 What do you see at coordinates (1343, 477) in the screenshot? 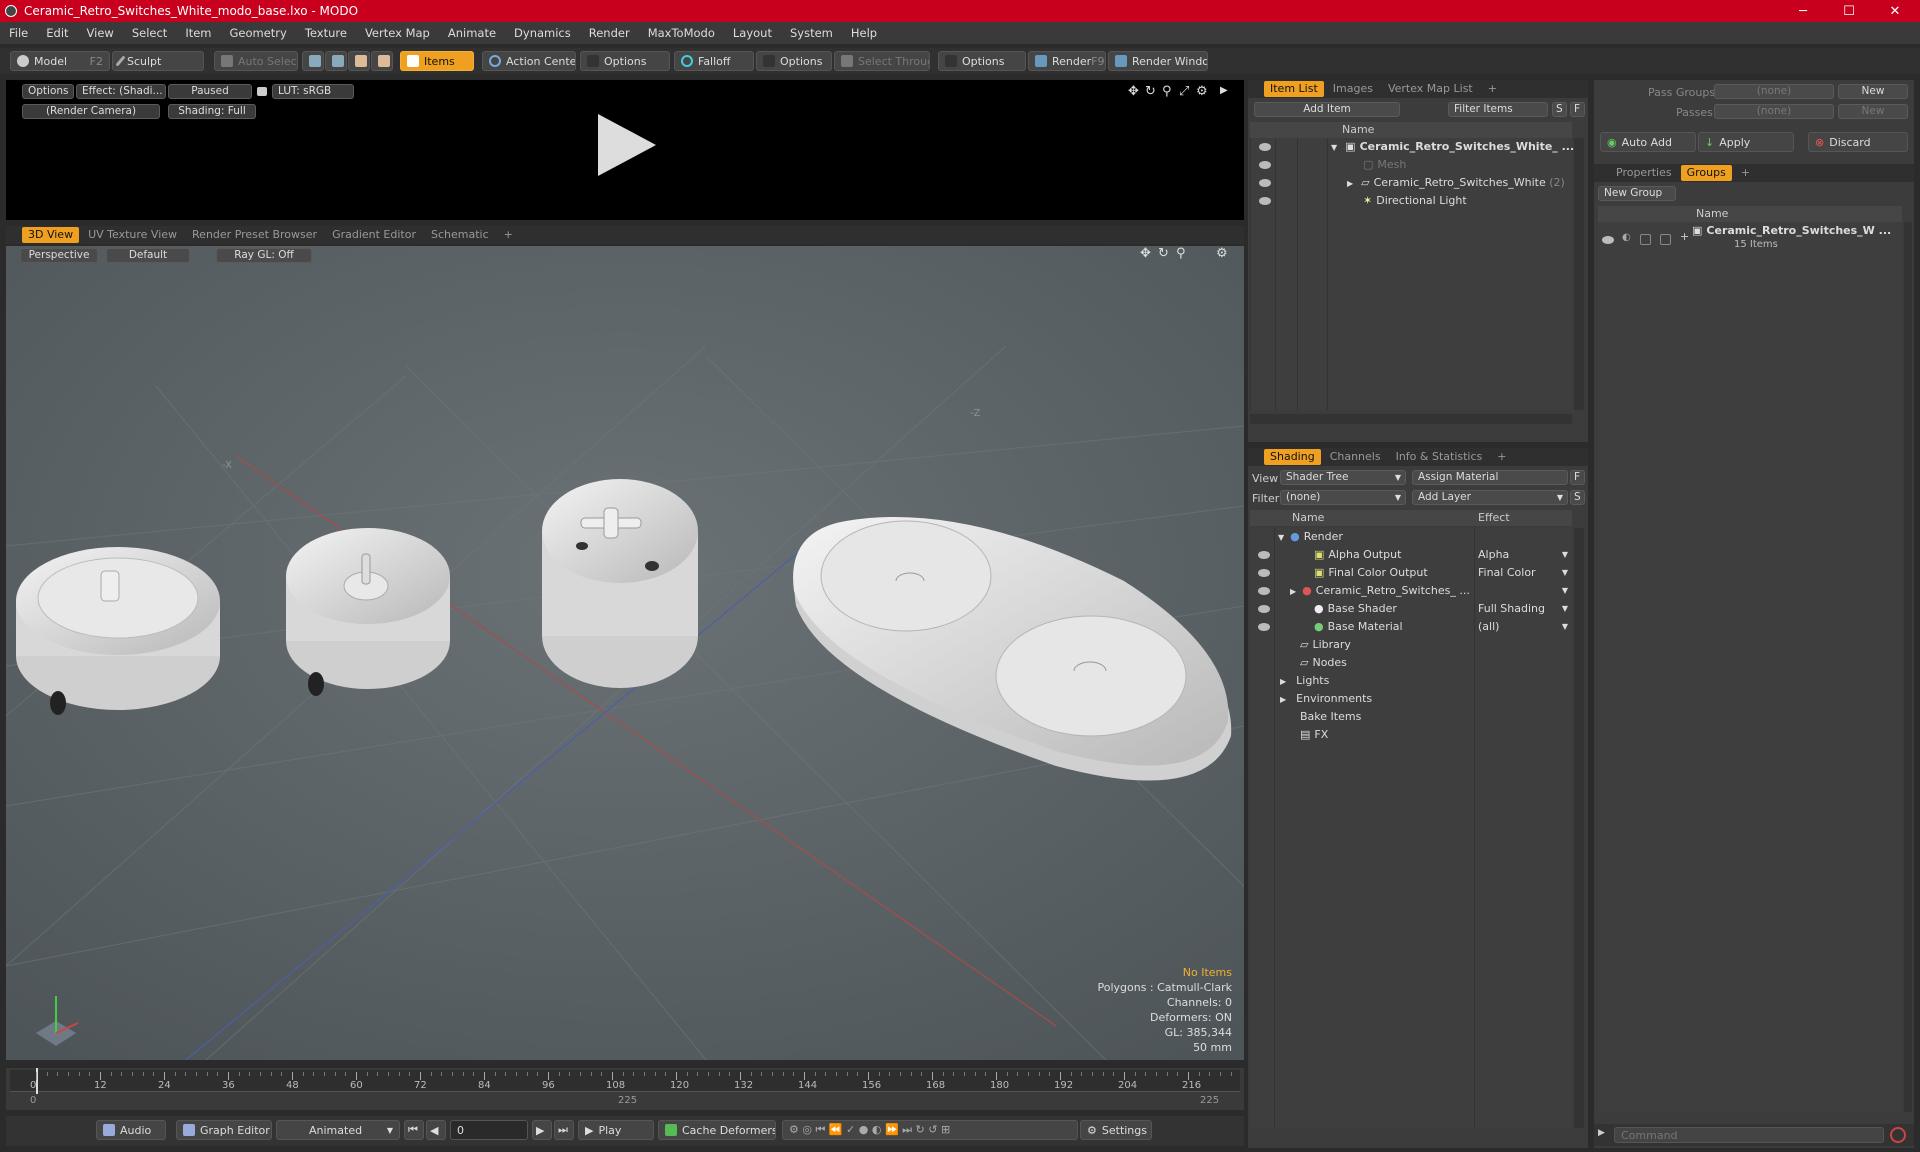
I see `view-dropdown: Shader Tree ▼` at bounding box center [1343, 477].